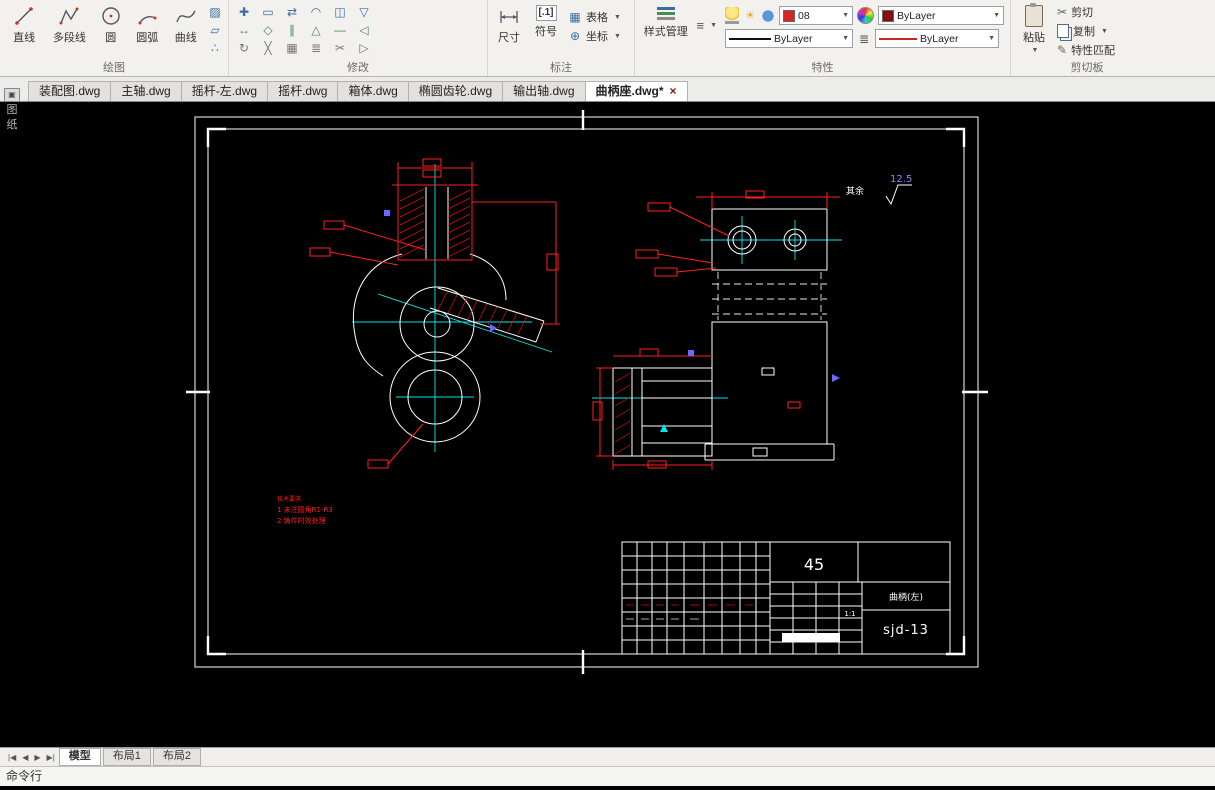  I want to click on style-manager-label: 样式管理, so click(665, 32).